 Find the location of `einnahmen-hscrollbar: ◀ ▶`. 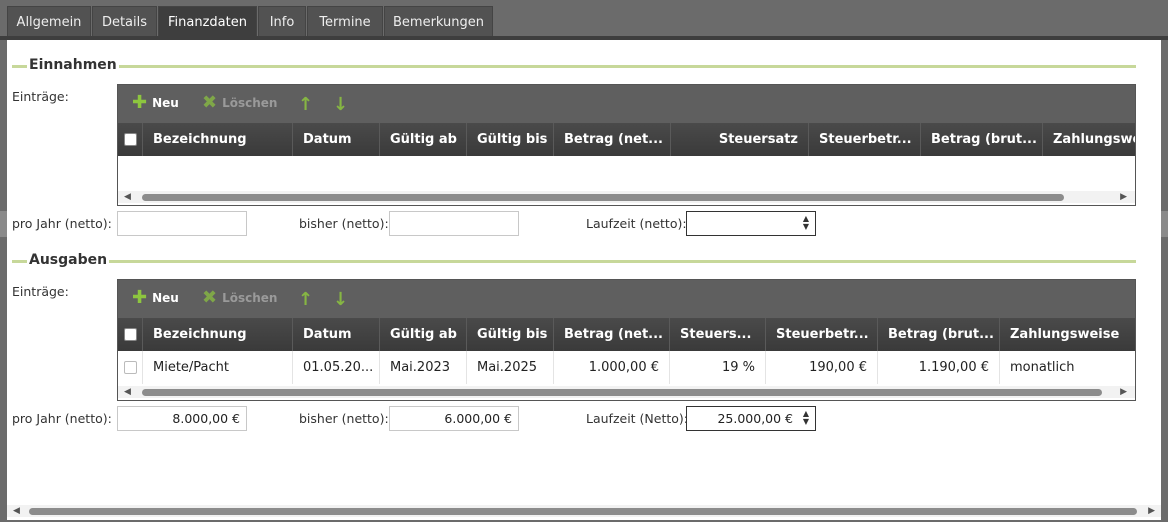

einnahmen-hscrollbar: ◀ ▶ is located at coordinates (626, 197).